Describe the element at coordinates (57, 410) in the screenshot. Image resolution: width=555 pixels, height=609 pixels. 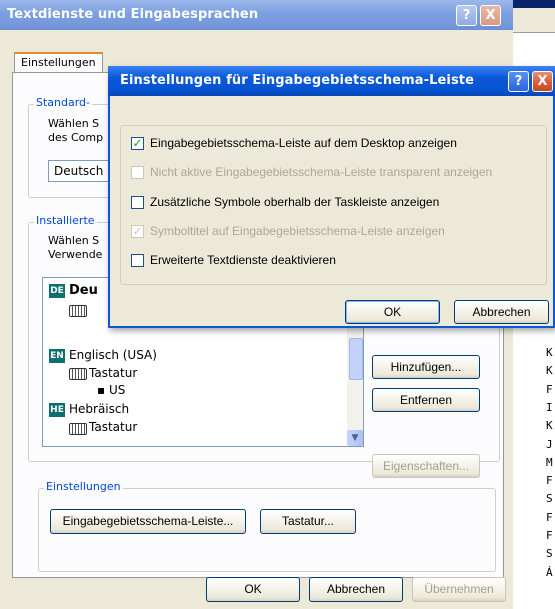
I see `language-badge: HE` at that location.